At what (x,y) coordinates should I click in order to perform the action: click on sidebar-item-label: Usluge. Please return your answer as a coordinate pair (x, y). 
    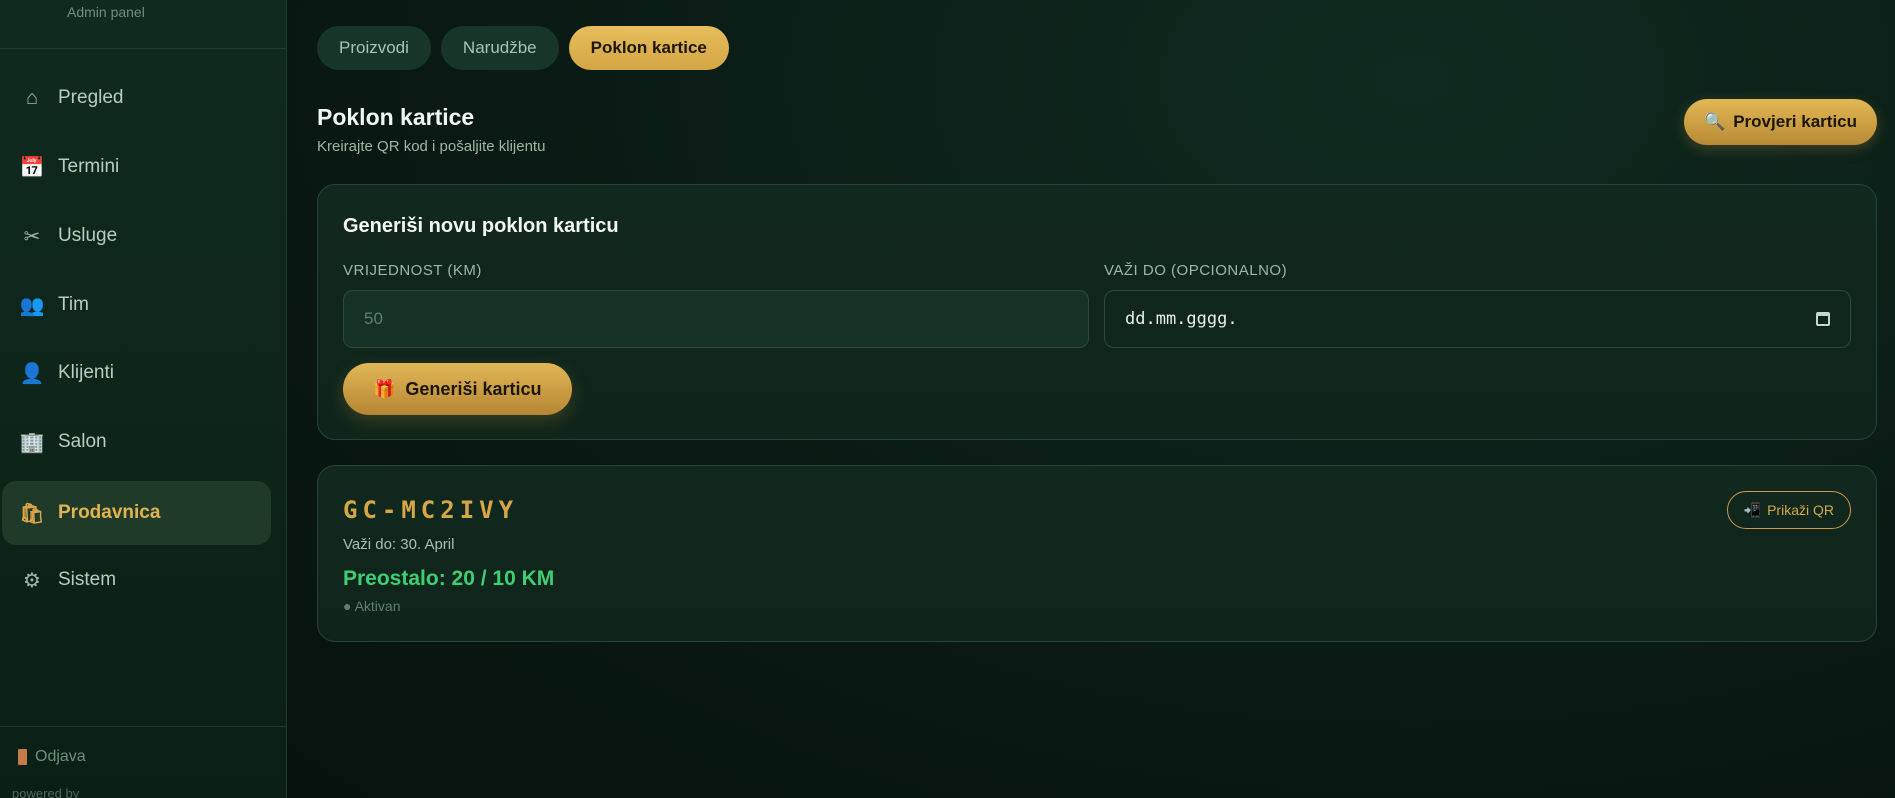
    Looking at the image, I should click on (88, 235).